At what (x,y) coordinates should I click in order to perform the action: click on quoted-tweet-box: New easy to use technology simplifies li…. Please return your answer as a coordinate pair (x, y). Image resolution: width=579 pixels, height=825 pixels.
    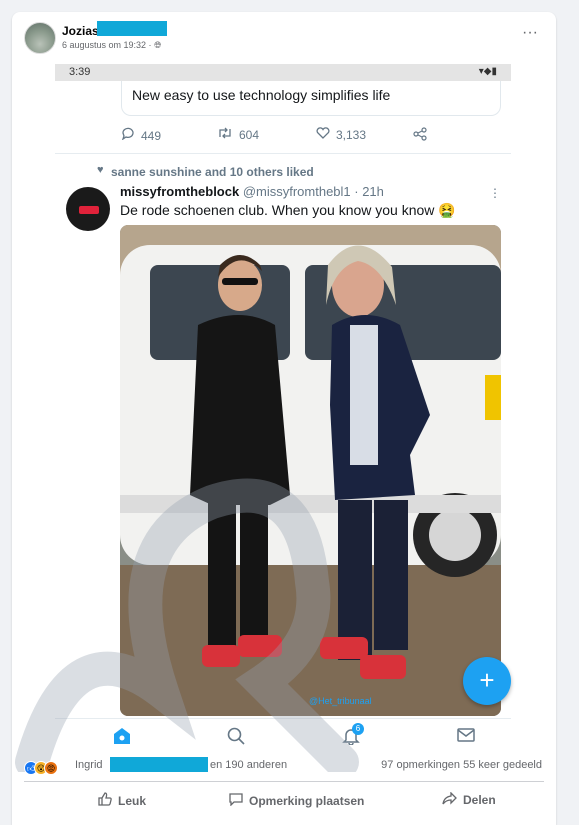
    Looking at the image, I should click on (311, 98).